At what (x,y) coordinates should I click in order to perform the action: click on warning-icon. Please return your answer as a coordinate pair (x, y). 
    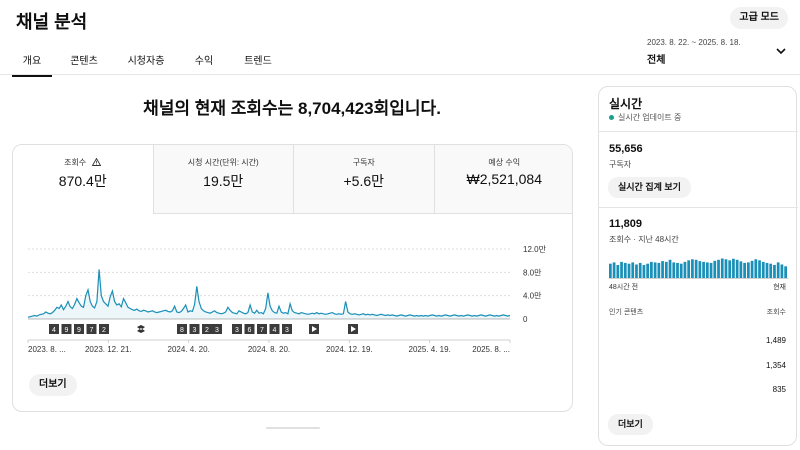
    Looking at the image, I should click on (97, 162).